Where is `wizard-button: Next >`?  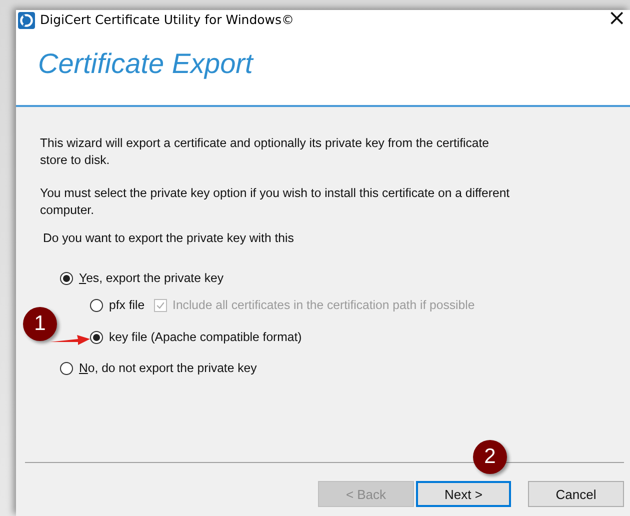
wizard-button: Next > is located at coordinates (463, 494).